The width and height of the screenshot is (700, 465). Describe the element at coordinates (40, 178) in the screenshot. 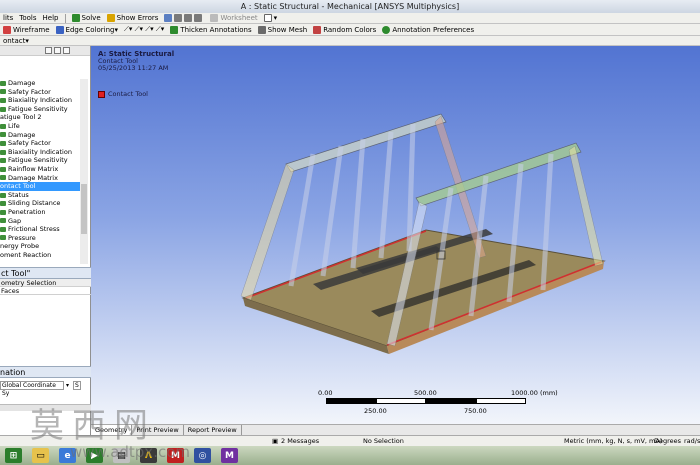

I see `tree-item: Damage Matrix` at that location.